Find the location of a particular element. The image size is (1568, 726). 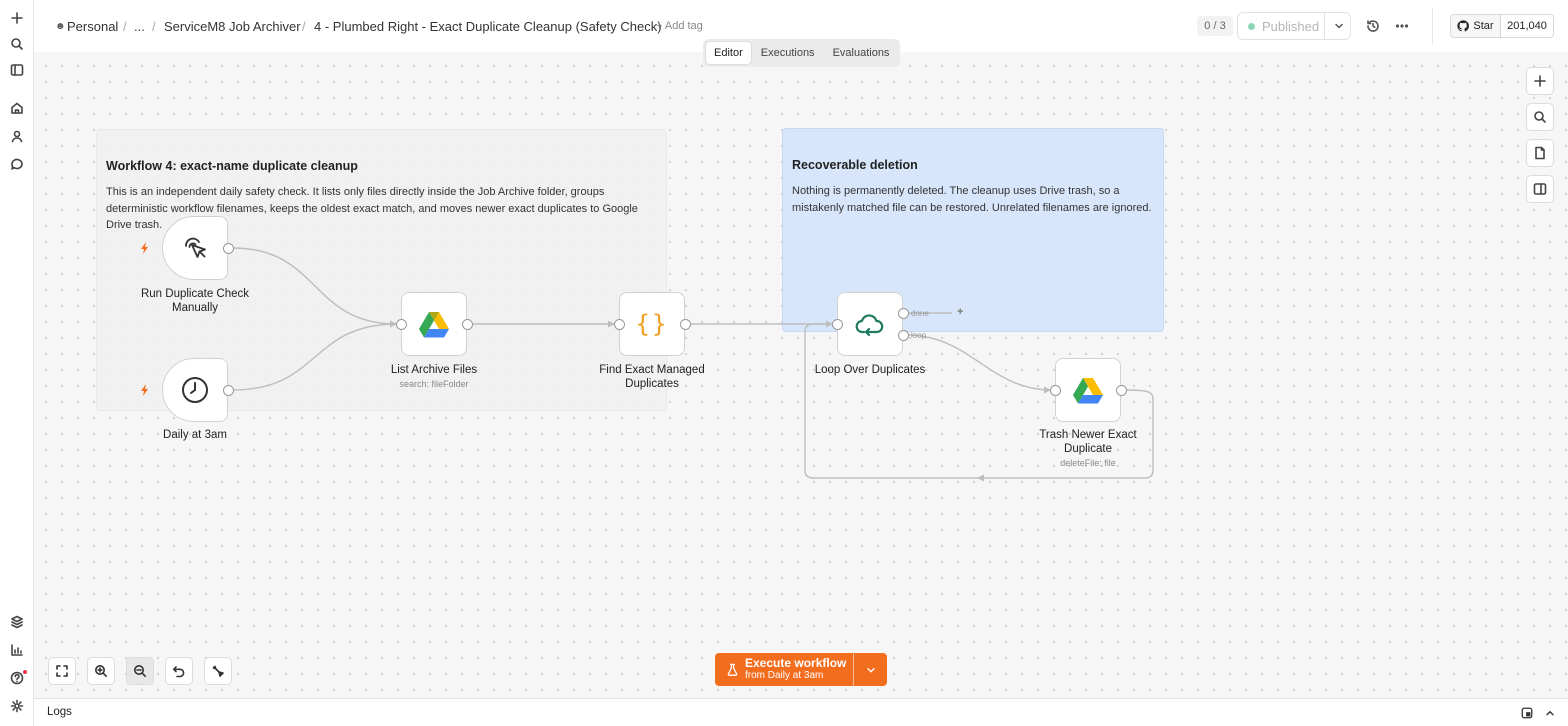

node-list-archive-files is located at coordinates (434, 324).